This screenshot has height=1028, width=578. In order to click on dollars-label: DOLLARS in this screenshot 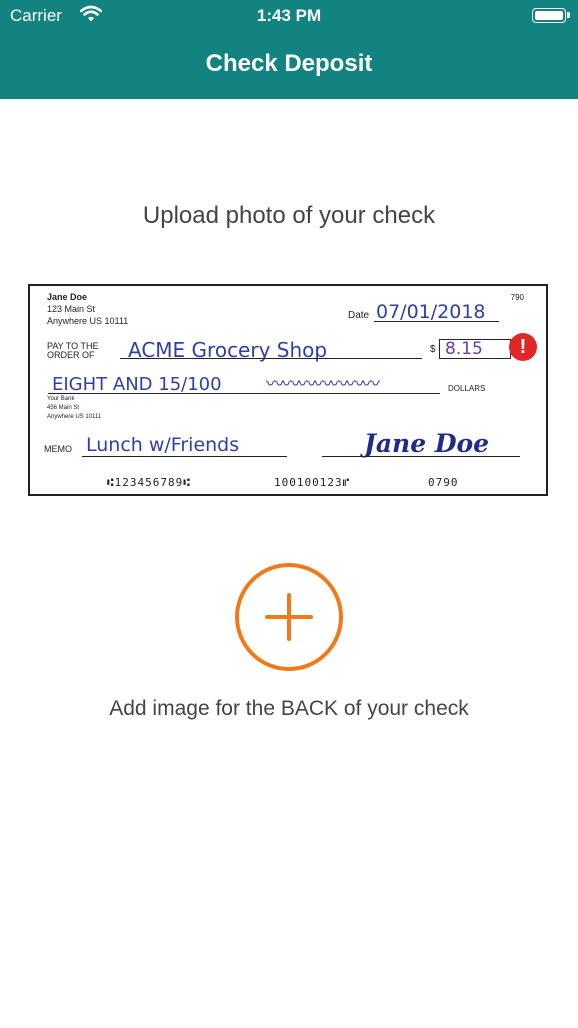, I will do `click(467, 388)`.